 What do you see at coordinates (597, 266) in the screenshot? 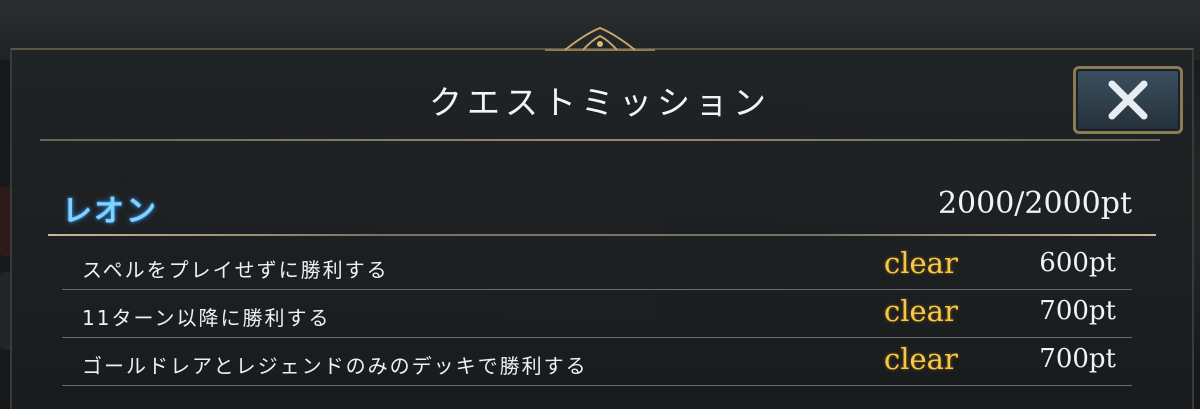
I see `mission-row: スペルをプレイせずに勝利する clear 600pt` at bounding box center [597, 266].